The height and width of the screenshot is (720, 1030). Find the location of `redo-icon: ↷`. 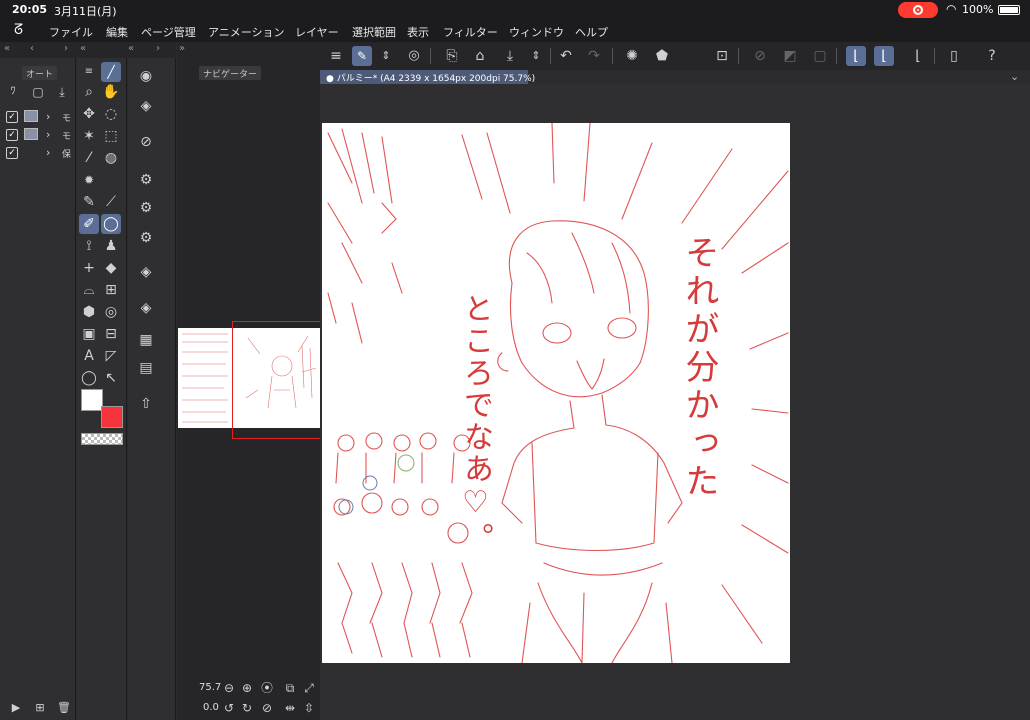

redo-icon: ↷ is located at coordinates (594, 56).